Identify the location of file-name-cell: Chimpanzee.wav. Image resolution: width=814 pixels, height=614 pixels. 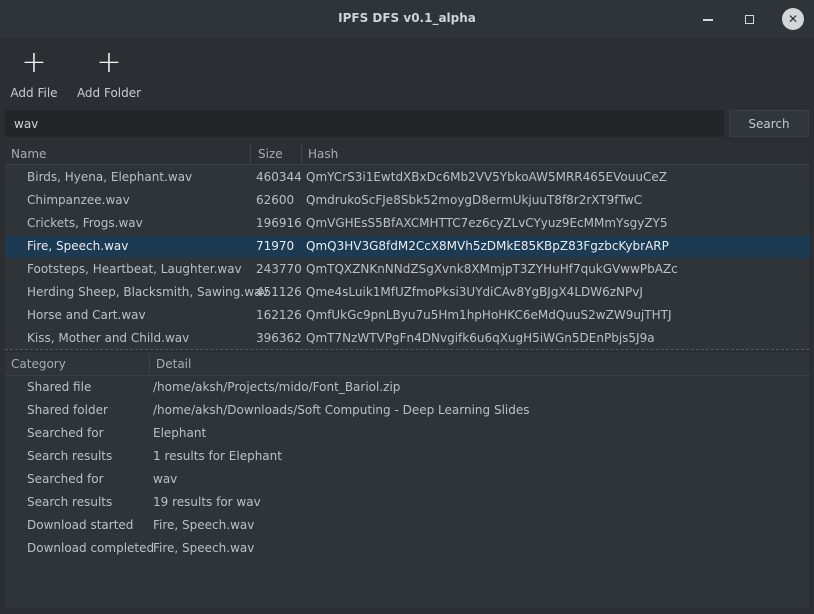
(78, 200).